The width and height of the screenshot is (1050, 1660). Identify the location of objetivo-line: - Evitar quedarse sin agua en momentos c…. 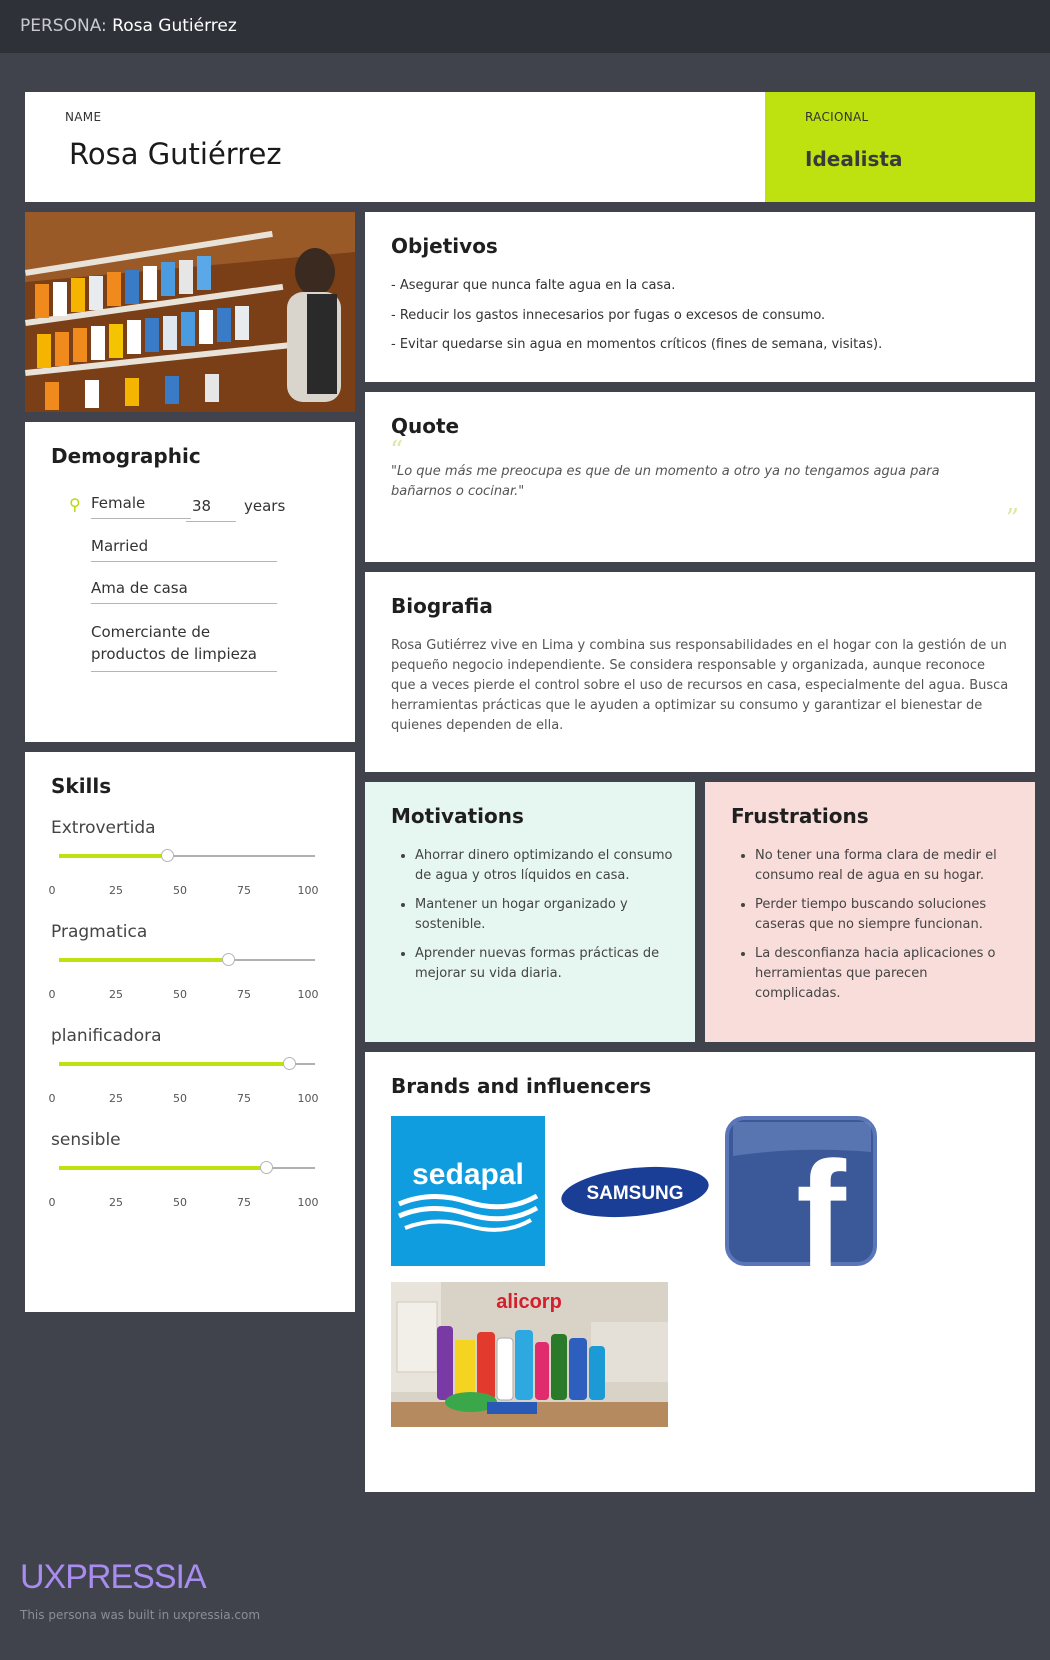
(637, 344).